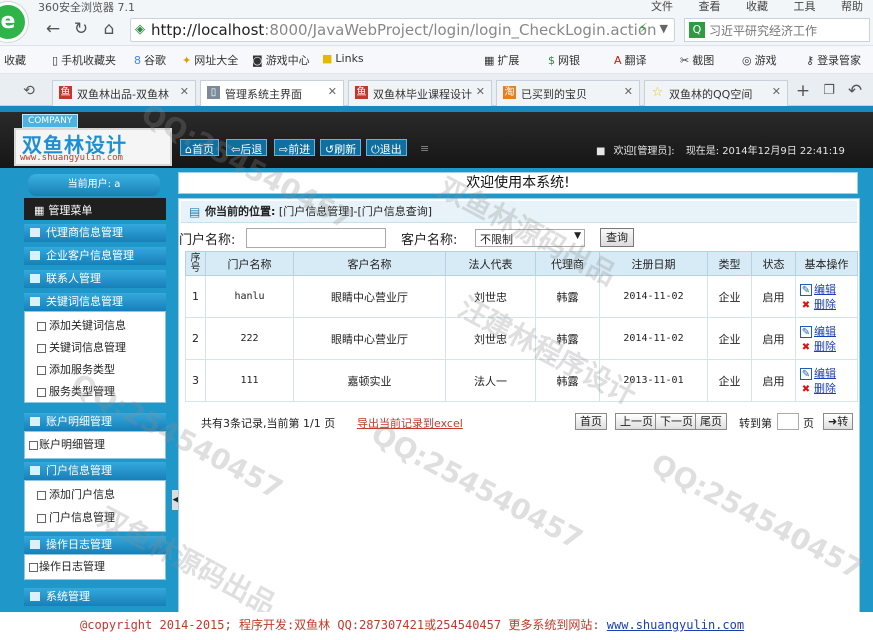  I want to click on taobao-icon: 淘, so click(509, 92).